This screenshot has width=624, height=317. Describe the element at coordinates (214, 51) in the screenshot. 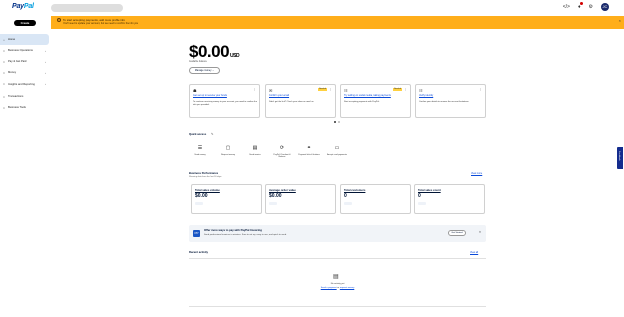

I see `balance-amount: $0.00USD` at that location.